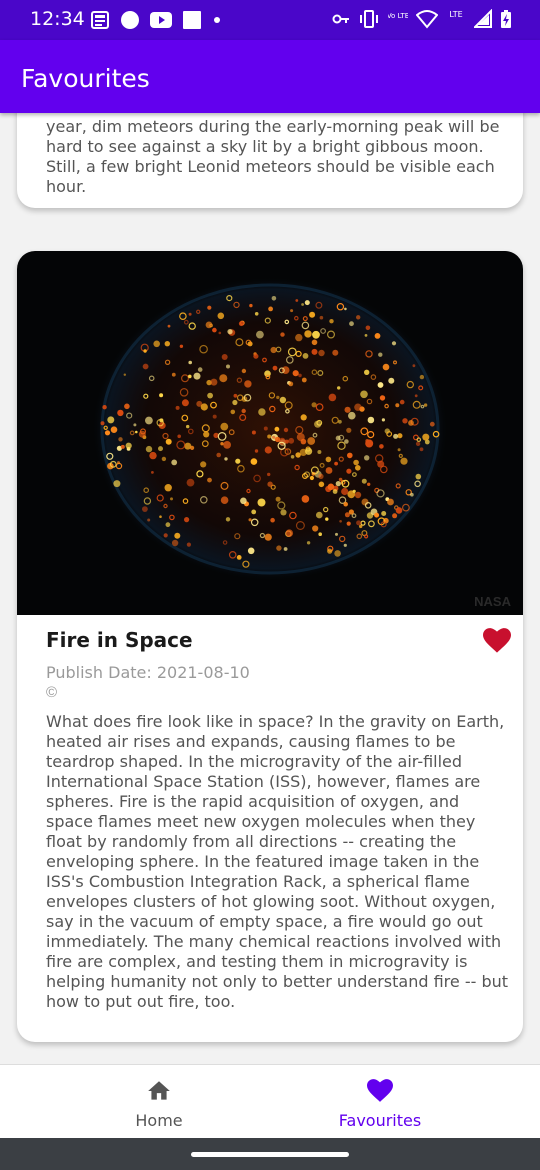 The image size is (540, 1170). Describe the element at coordinates (492, 601) in the screenshot. I see `image-credit: NASA` at that location.